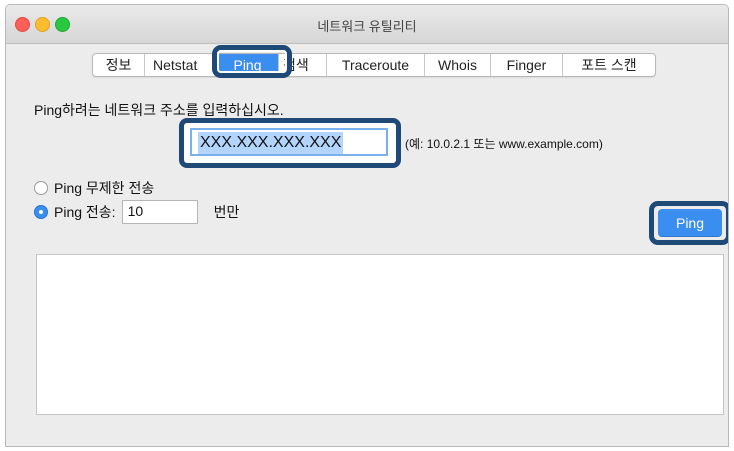 This screenshot has width=734, height=451. I want to click on tab-port-scan: 포트 스캔, so click(609, 65).